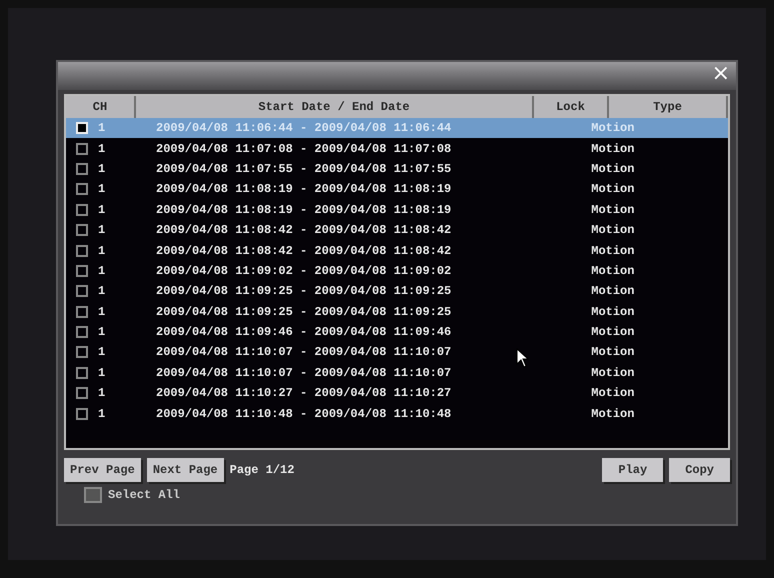  I want to click on table-row: 1 2009/04/08 11:07:55 - 2009/04/08 11:07:55 Motion, so click(397, 169).